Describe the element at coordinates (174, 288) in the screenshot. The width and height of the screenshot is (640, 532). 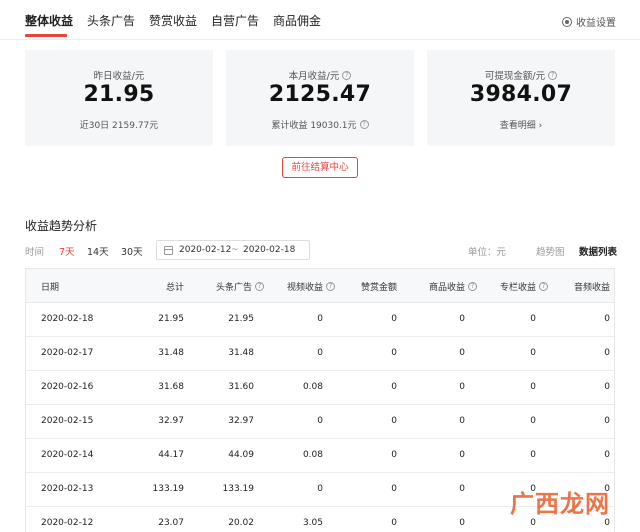
I see `column-header: 总计` at that location.